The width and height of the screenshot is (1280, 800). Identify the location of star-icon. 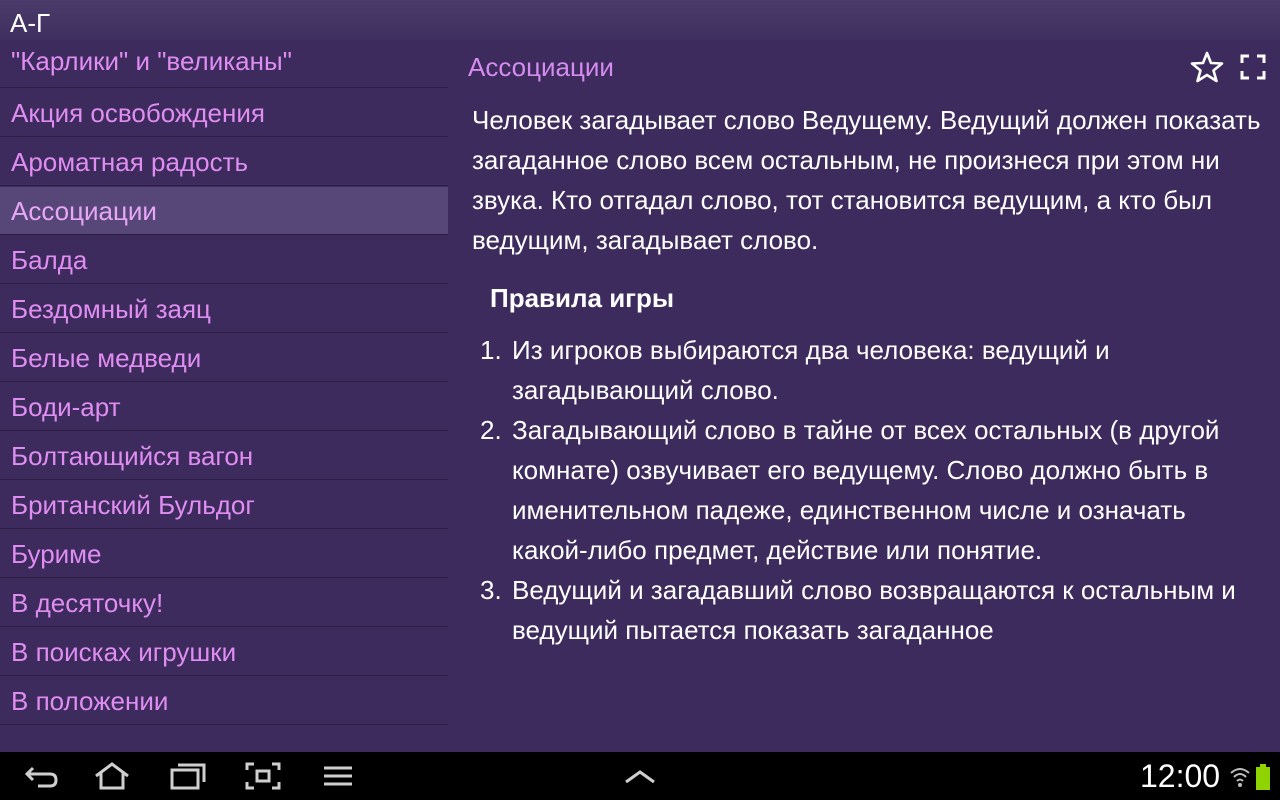
(1207, 67).